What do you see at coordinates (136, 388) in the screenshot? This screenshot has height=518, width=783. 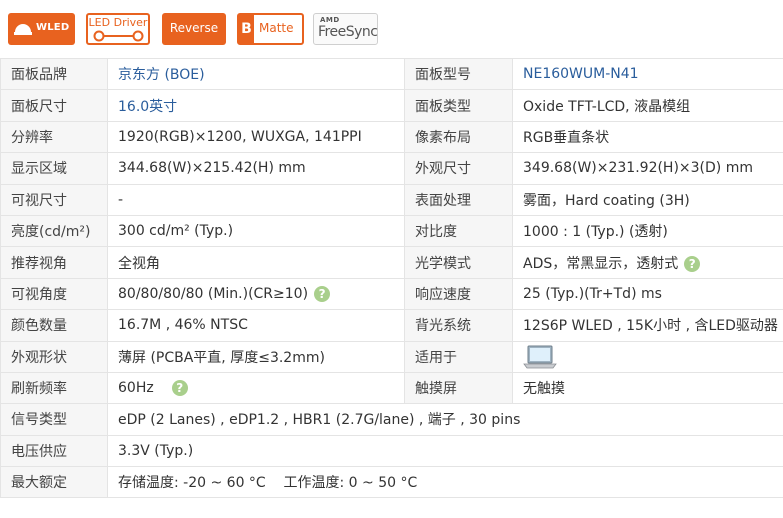 I see `refresh-value: 60Hz` at bounding box center [136, 388].